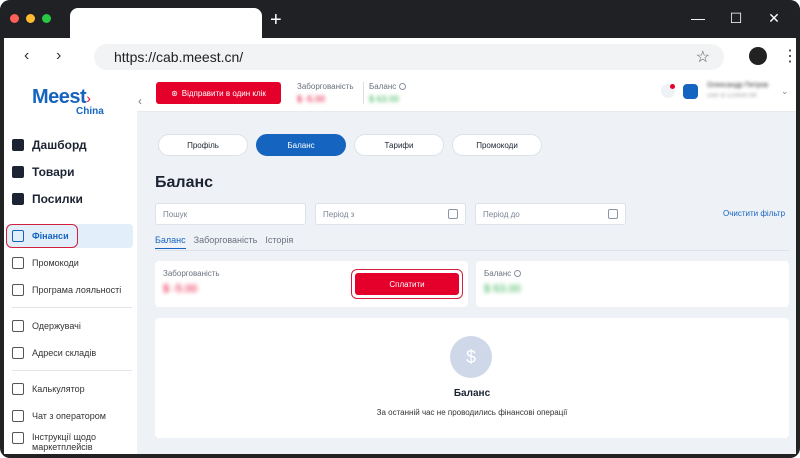 The height and width of the screenshot is (458, 800). What do you see at coordinates (738, 85) in the screenshot?
I see `user-name: Олександр Петров` at bounding box center [738, 85].